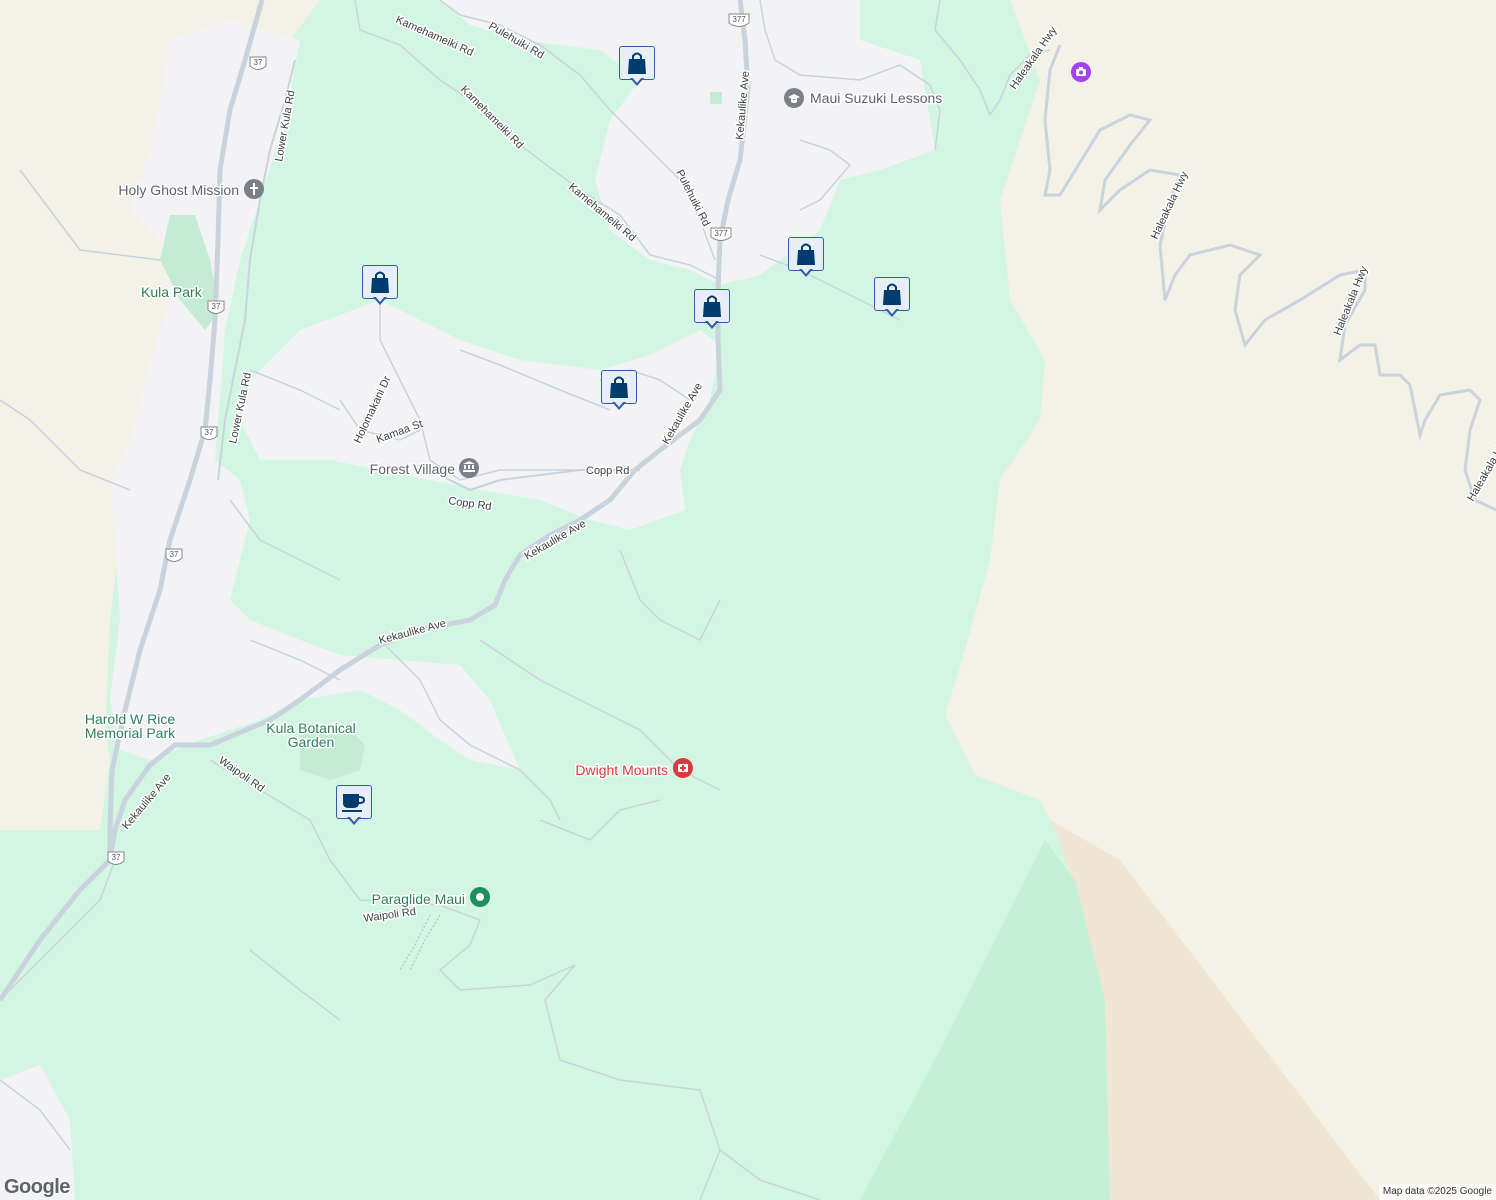 Image resolution: width=1496 pixels, height=1200 pixels. Describe the element at coordinates (311, 742) in the screenshot. I see `place-label: Garden` at that location.